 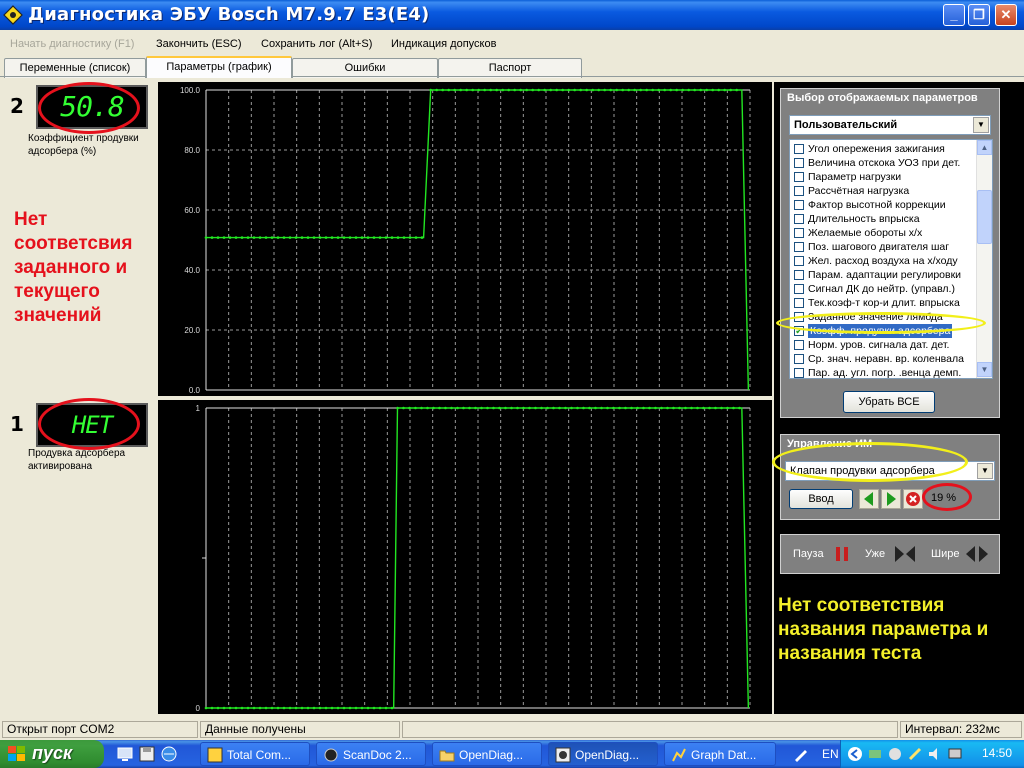 What do you see at coordinates (984, 369) in the screenshot?
I see `scroll-down-icon: ▼` at bounding box center [984, 369].